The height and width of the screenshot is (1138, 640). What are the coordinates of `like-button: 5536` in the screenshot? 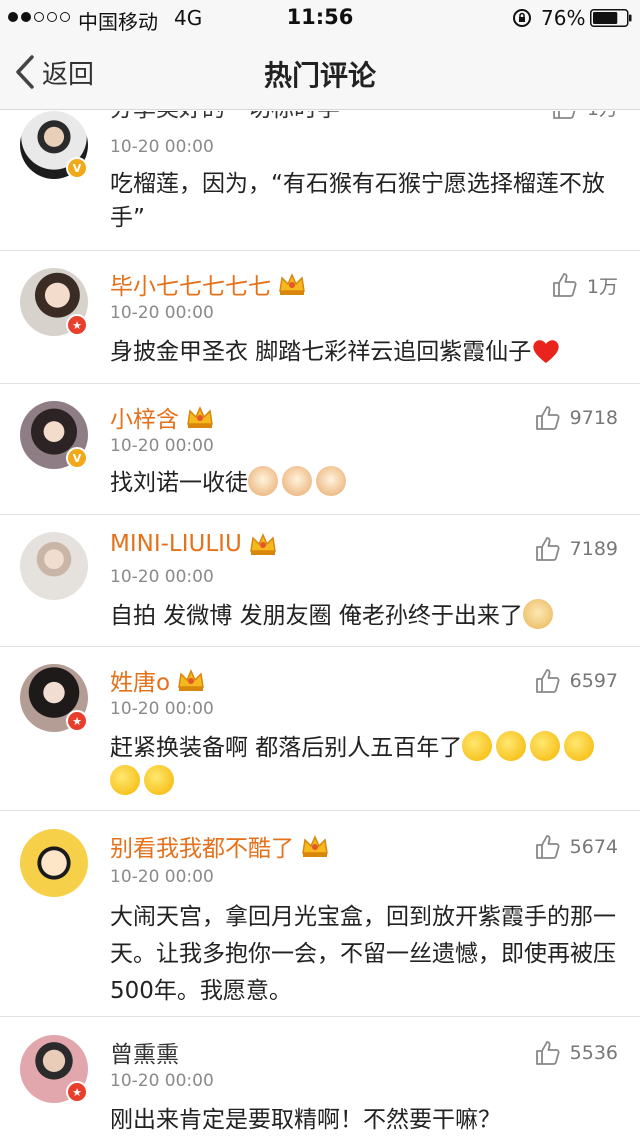 It's located at (576, 1053).